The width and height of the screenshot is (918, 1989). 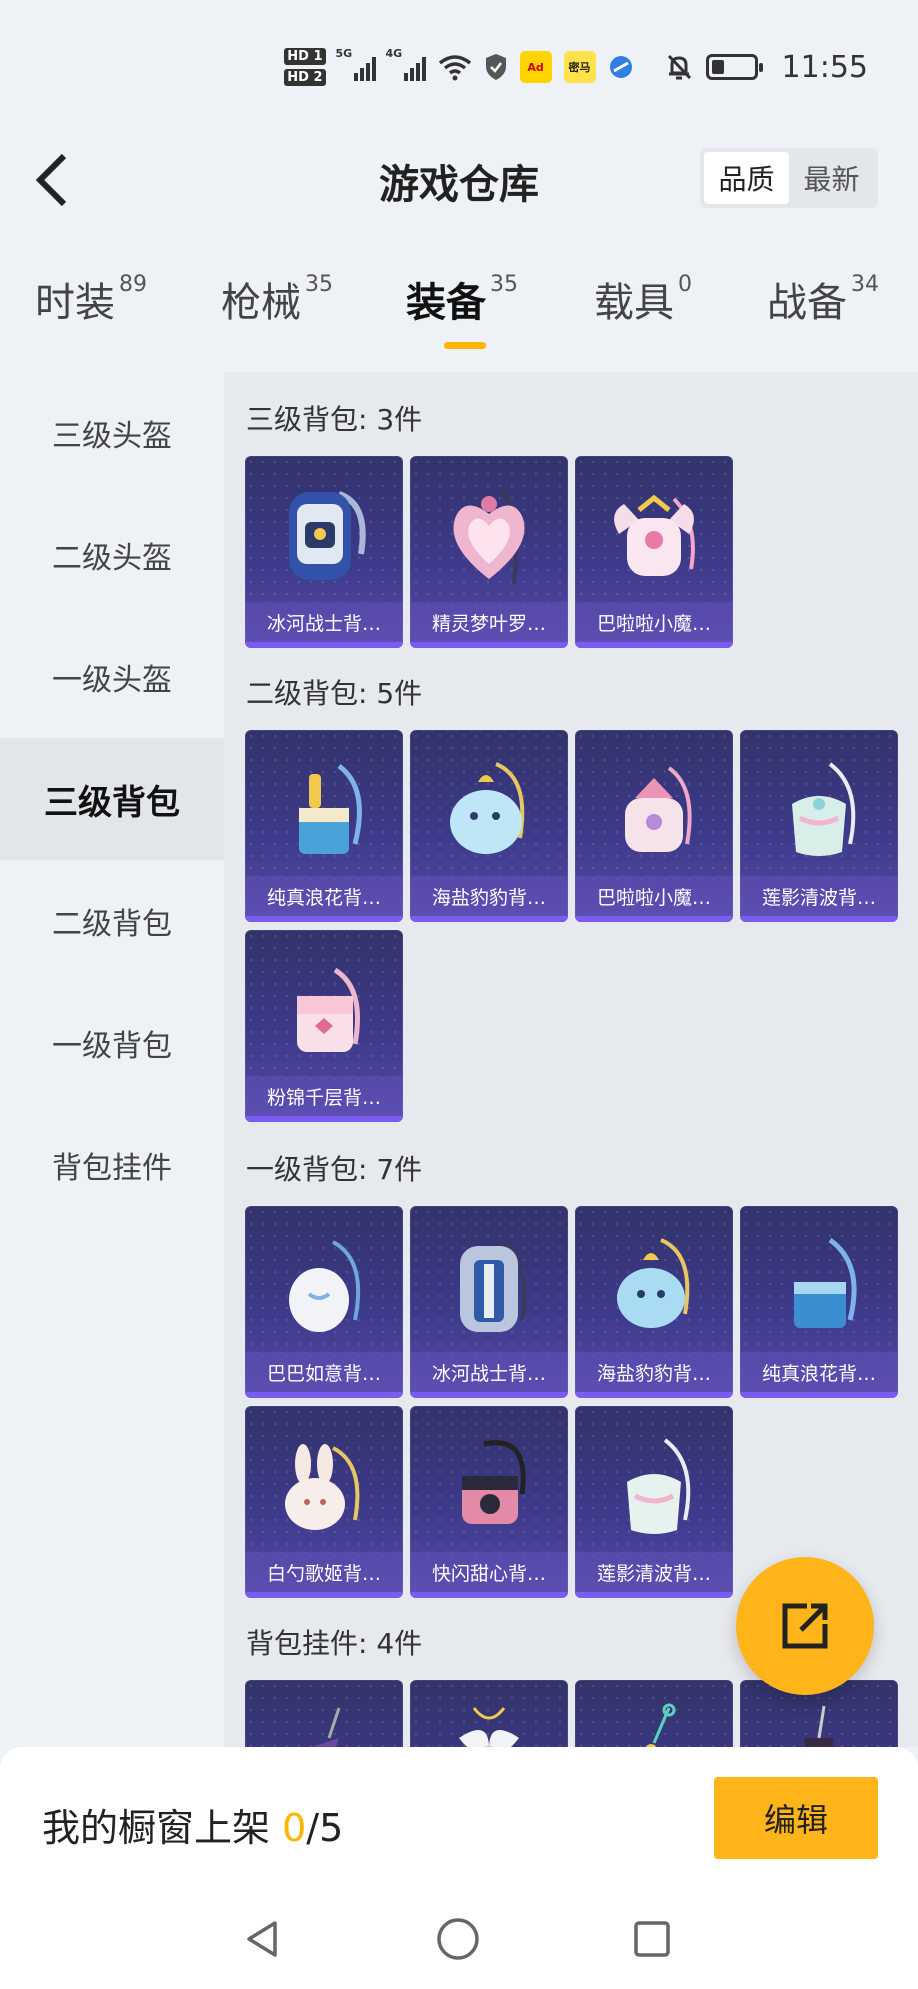 What do you see at coordinates (112, 1165) in the screenshot?
I see `sidebar-item-backpack-charm: 背包挂件` at bounding box center [112, 1165].